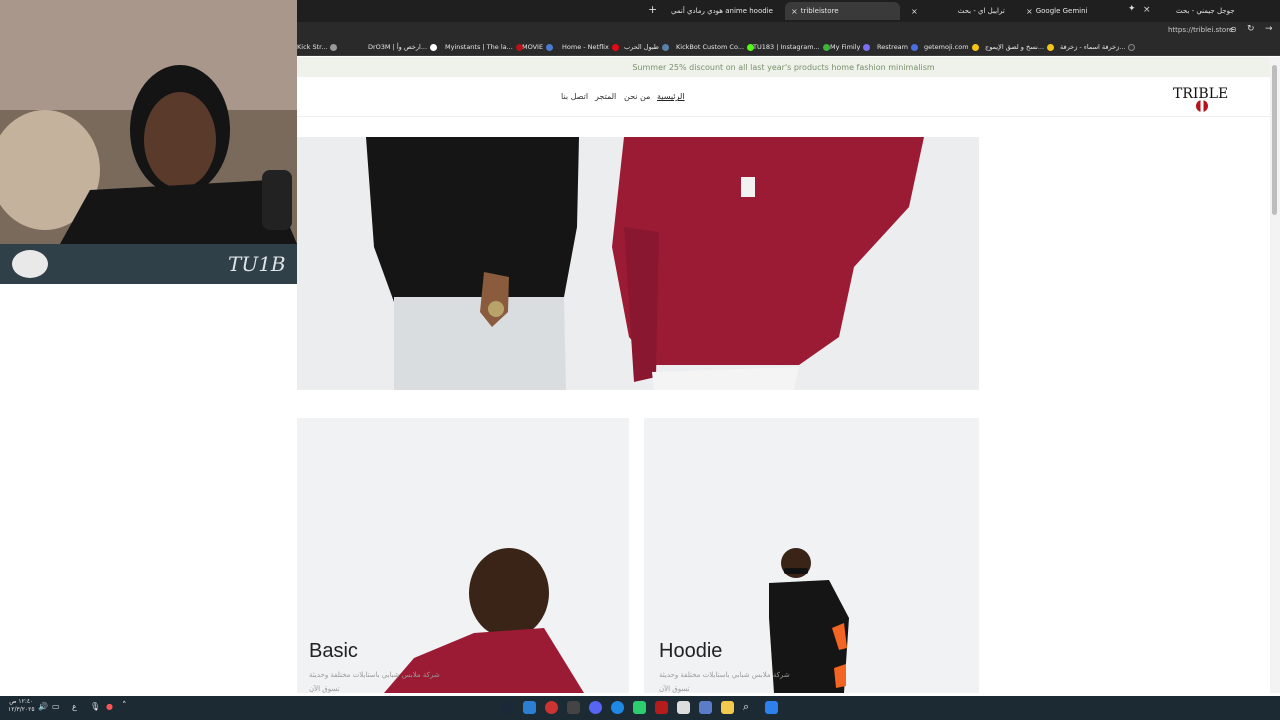  Describe the element at coordinates (915, 47) in the screenshot. I see `restream-icon` at that location.